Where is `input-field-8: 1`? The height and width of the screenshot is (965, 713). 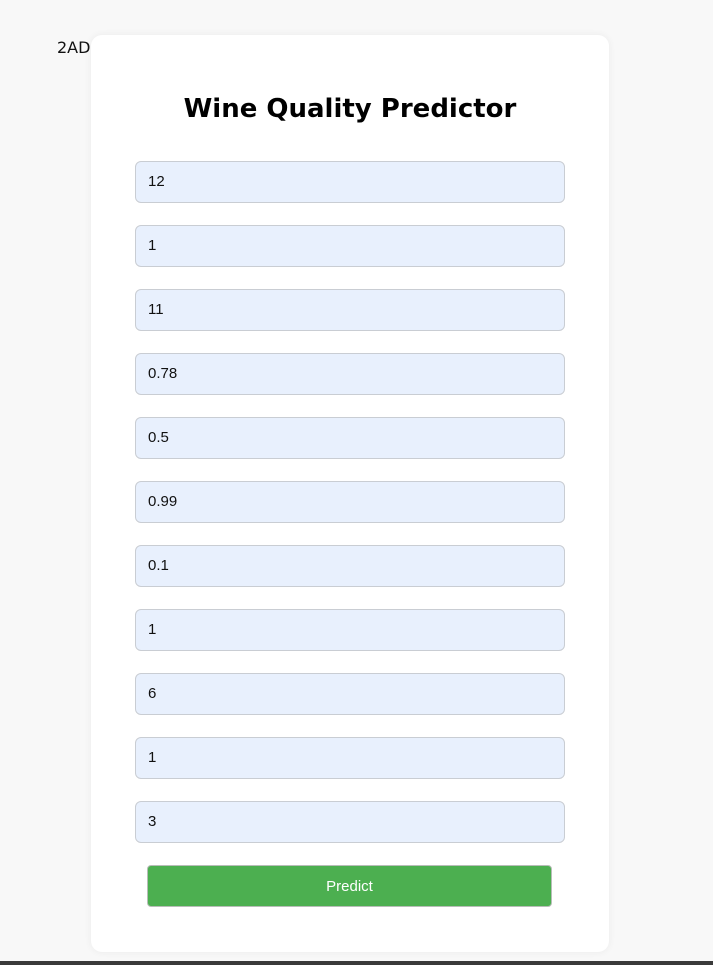
input-field-8: 1 is located at coordinates (350, 630).